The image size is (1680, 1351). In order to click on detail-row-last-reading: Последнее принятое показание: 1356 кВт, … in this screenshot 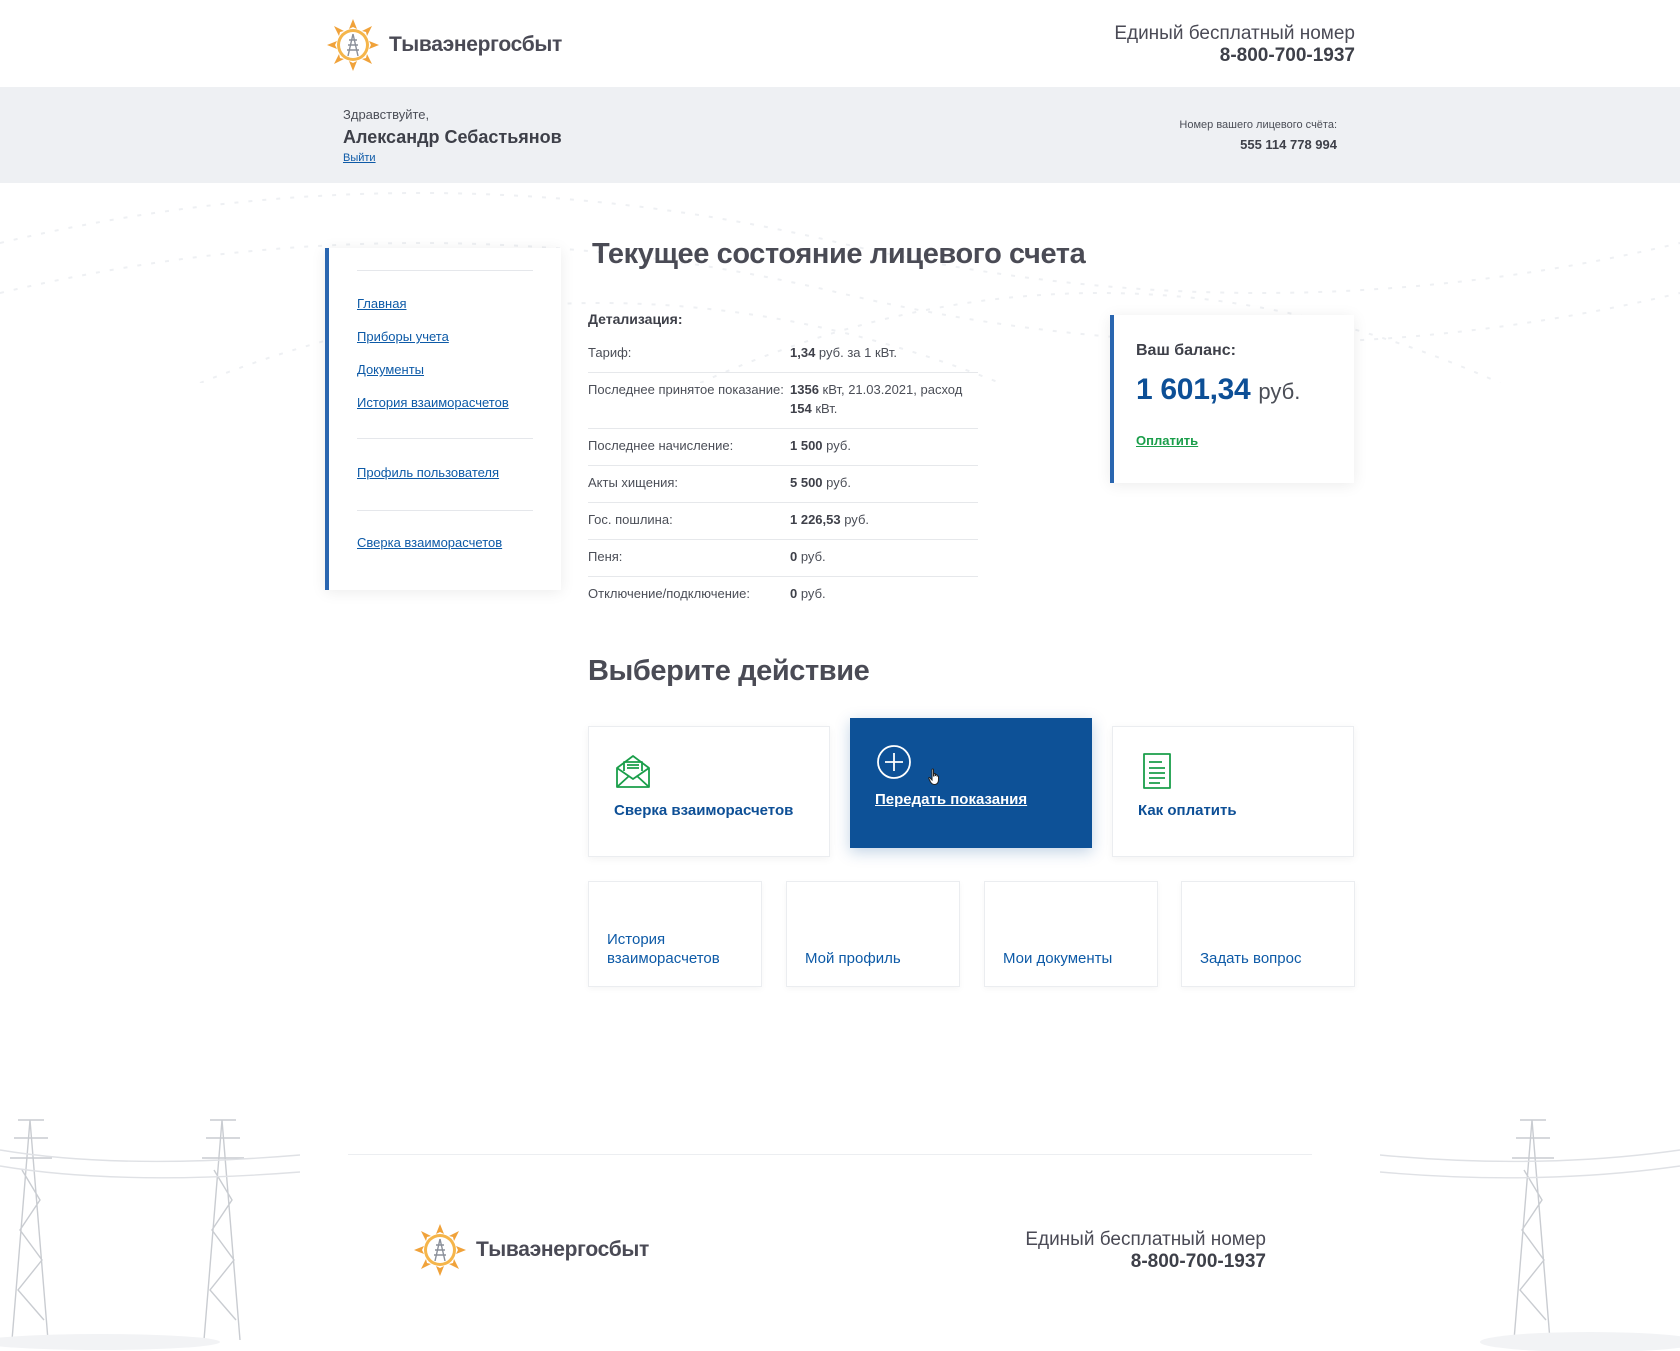, I will do `click(783, 401)`.